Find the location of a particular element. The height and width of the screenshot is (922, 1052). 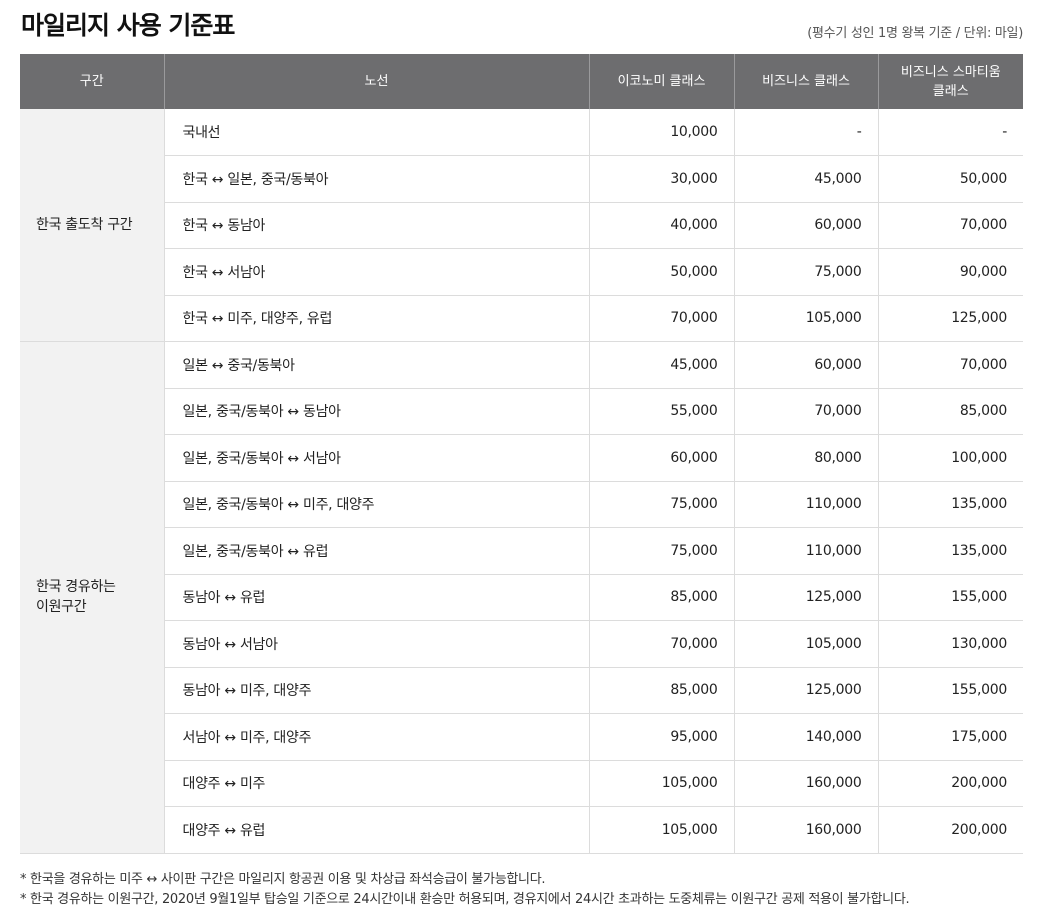

business-cell: - is located at coordinates (805, 132).